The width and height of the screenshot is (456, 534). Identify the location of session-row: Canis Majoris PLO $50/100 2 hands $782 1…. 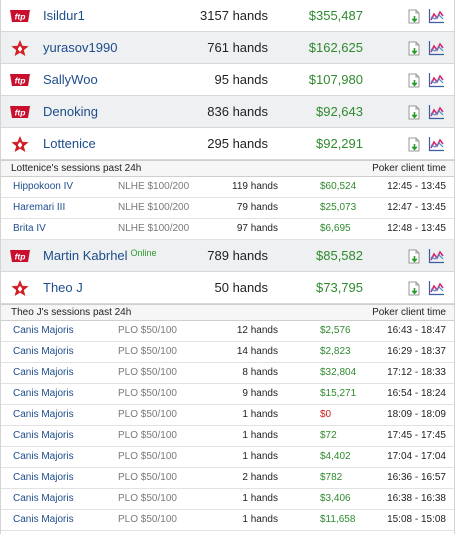
(227, 478).